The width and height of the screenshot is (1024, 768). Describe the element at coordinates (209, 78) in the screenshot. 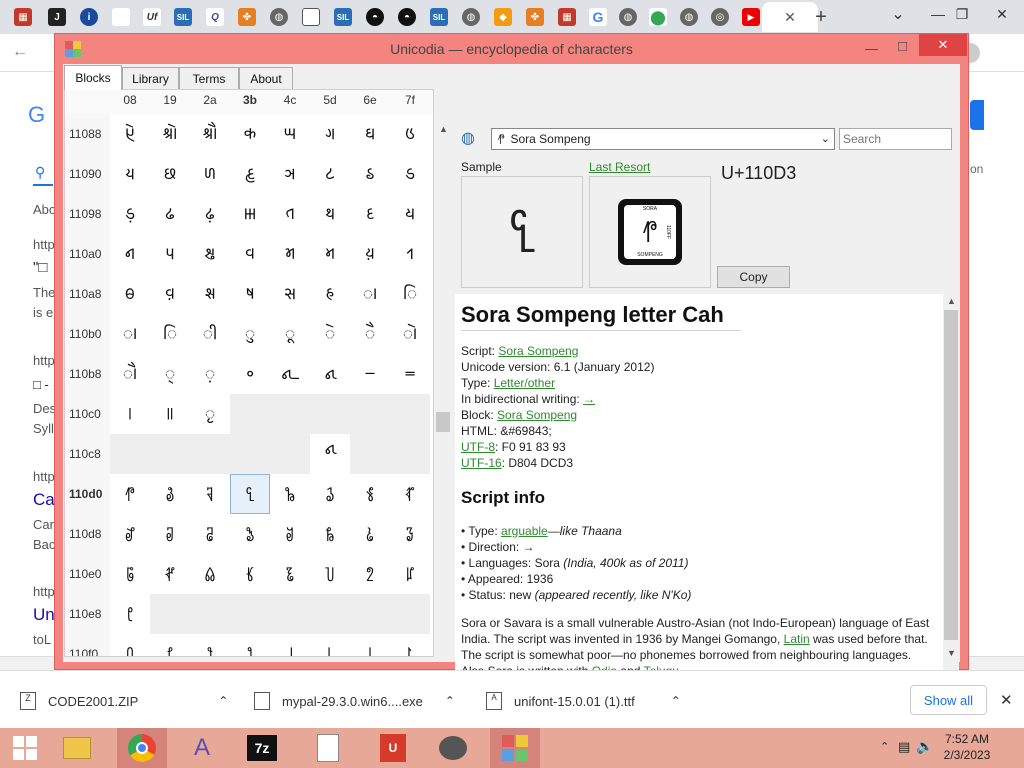

I see `tab-terms: Terms` at that location.